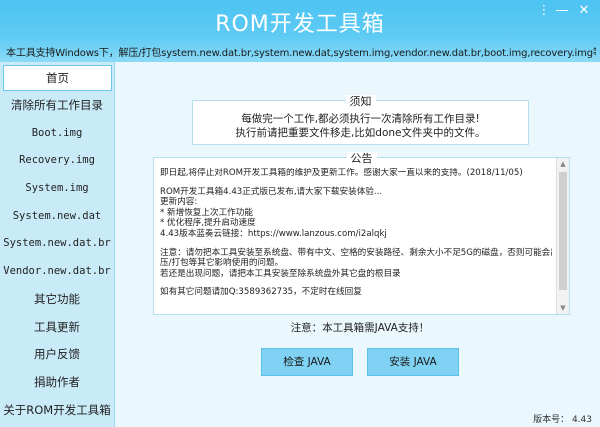 This screenshot has height=427, width=600. I want to click on scroll-down-icon: ▼, so click(563, 308).